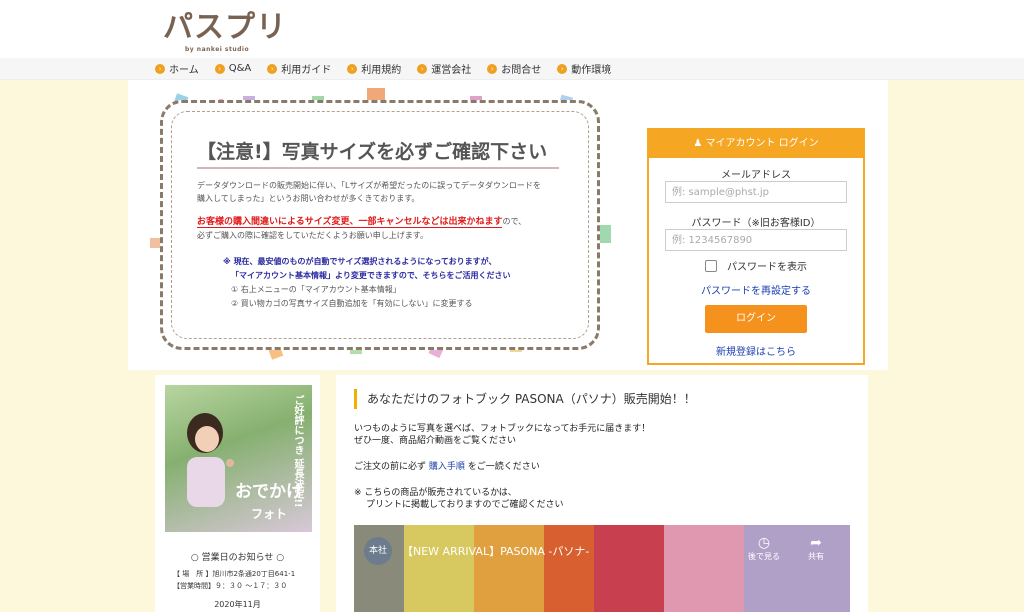 This screenshot has height=612, width=1024. What do you see at coordinates (374, 68) in the screenshot?
I see `nav-item-terms: › 利用規約` at bounding box center [374, 68].